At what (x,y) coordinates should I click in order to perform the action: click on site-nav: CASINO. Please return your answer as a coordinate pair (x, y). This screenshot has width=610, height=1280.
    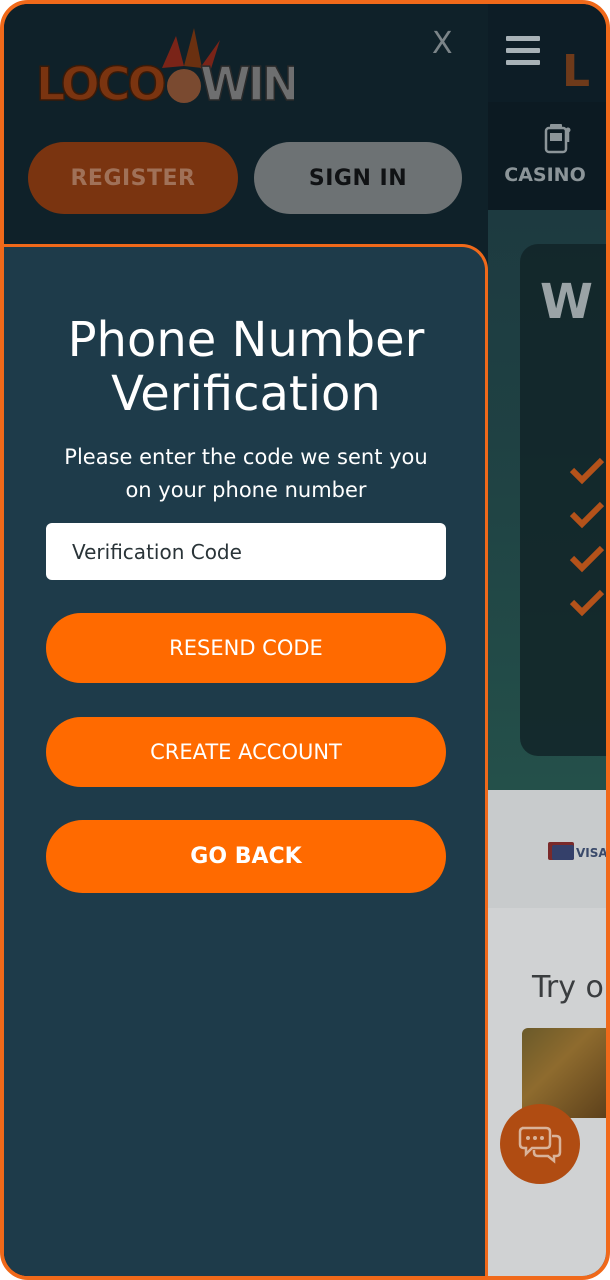
    Looking at the image, I should click on (545, 156).